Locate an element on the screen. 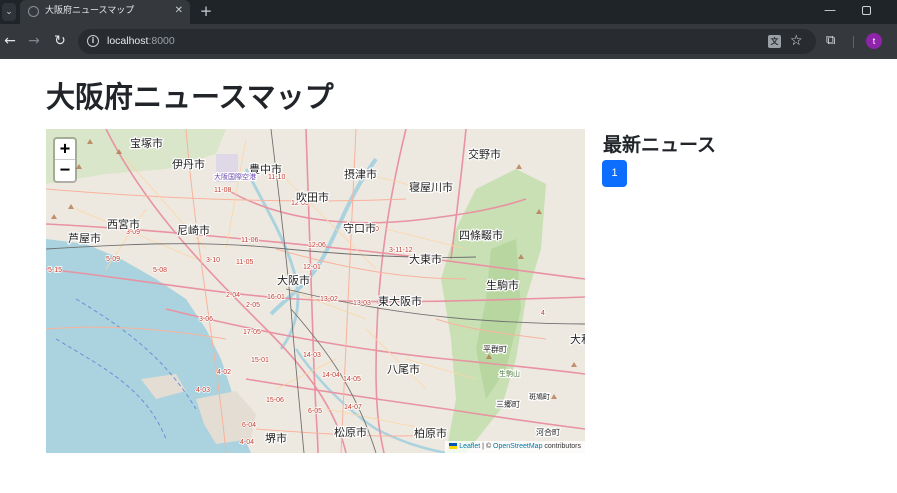 This screenshot has height=493, width=897. svg-text: 宝塚市 is located at coordinates (146, 143).